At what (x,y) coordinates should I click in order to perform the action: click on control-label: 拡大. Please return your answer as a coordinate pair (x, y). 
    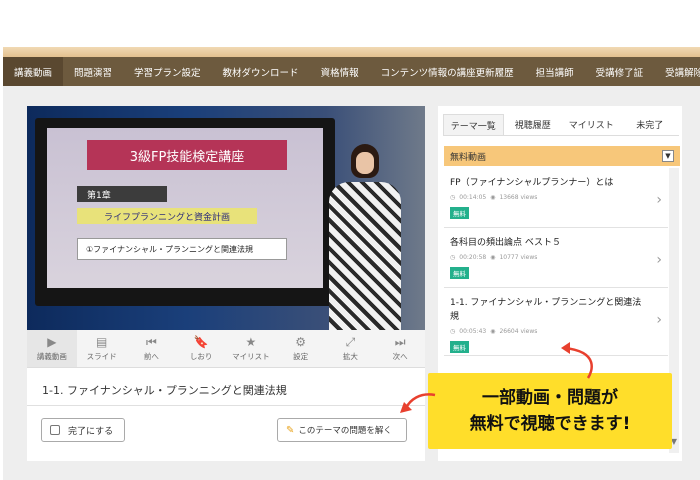
    Looking at the image, I should click on (350, 356).